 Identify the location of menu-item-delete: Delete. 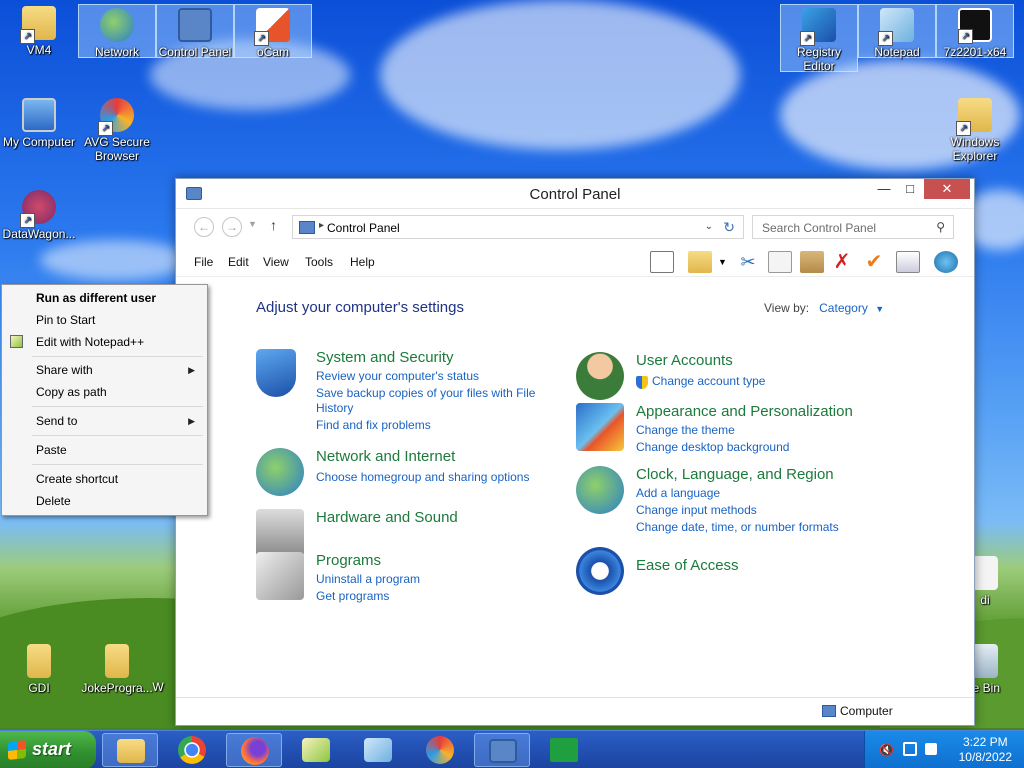
(53, 501).